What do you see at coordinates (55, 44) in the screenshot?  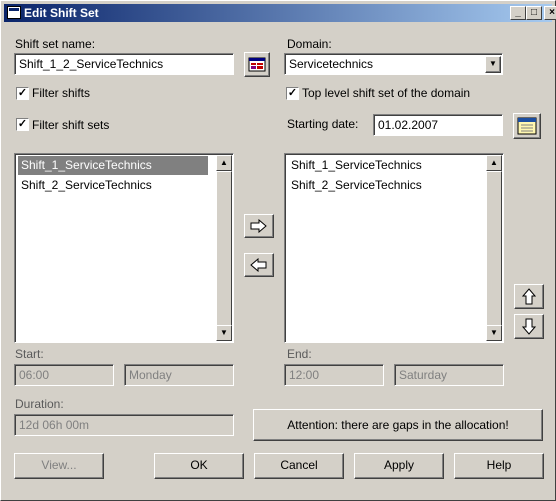 I see `shift-set-name-label: Shift set name:` at bounding box center [55, 44].